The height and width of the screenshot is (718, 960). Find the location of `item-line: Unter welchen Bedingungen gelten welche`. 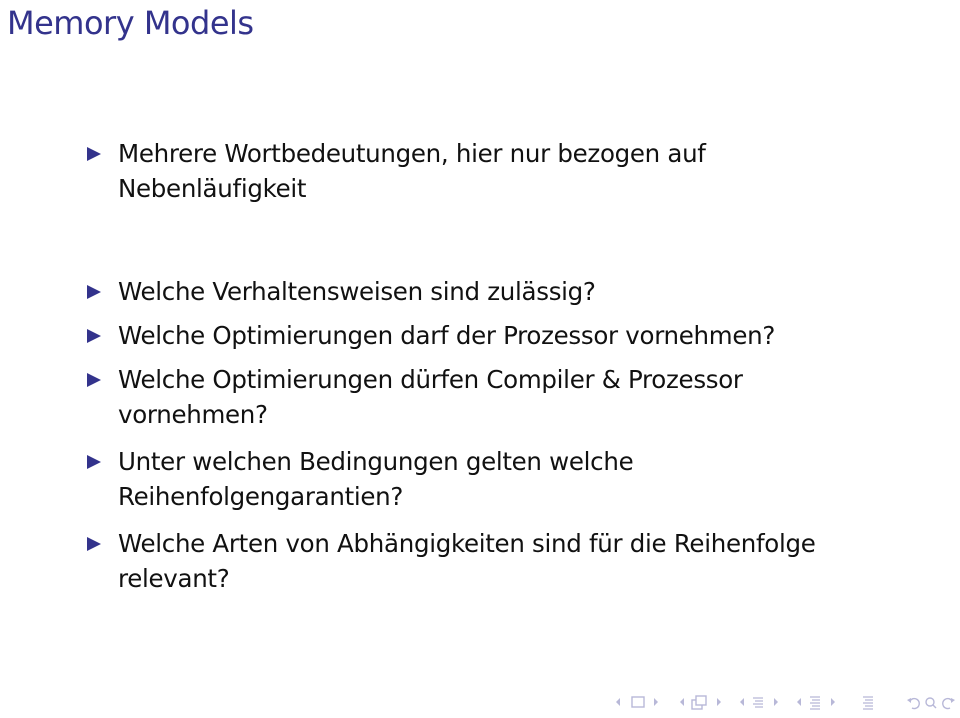

item-line: Unter welchen Bedingungen gelten welche is located at coordinates (376, 461).